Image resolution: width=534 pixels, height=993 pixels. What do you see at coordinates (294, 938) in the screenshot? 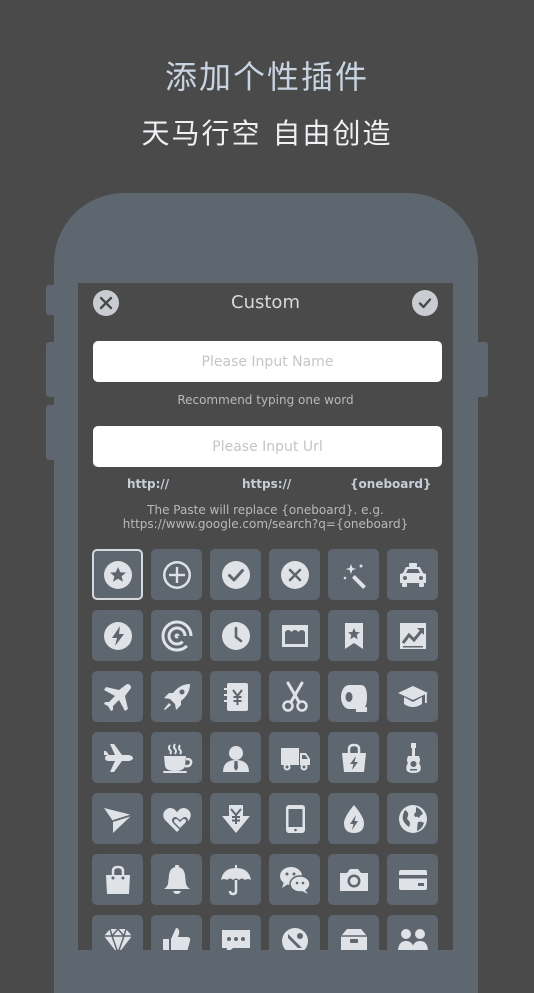
I see `food-icon` at bounding box center [294, 938].